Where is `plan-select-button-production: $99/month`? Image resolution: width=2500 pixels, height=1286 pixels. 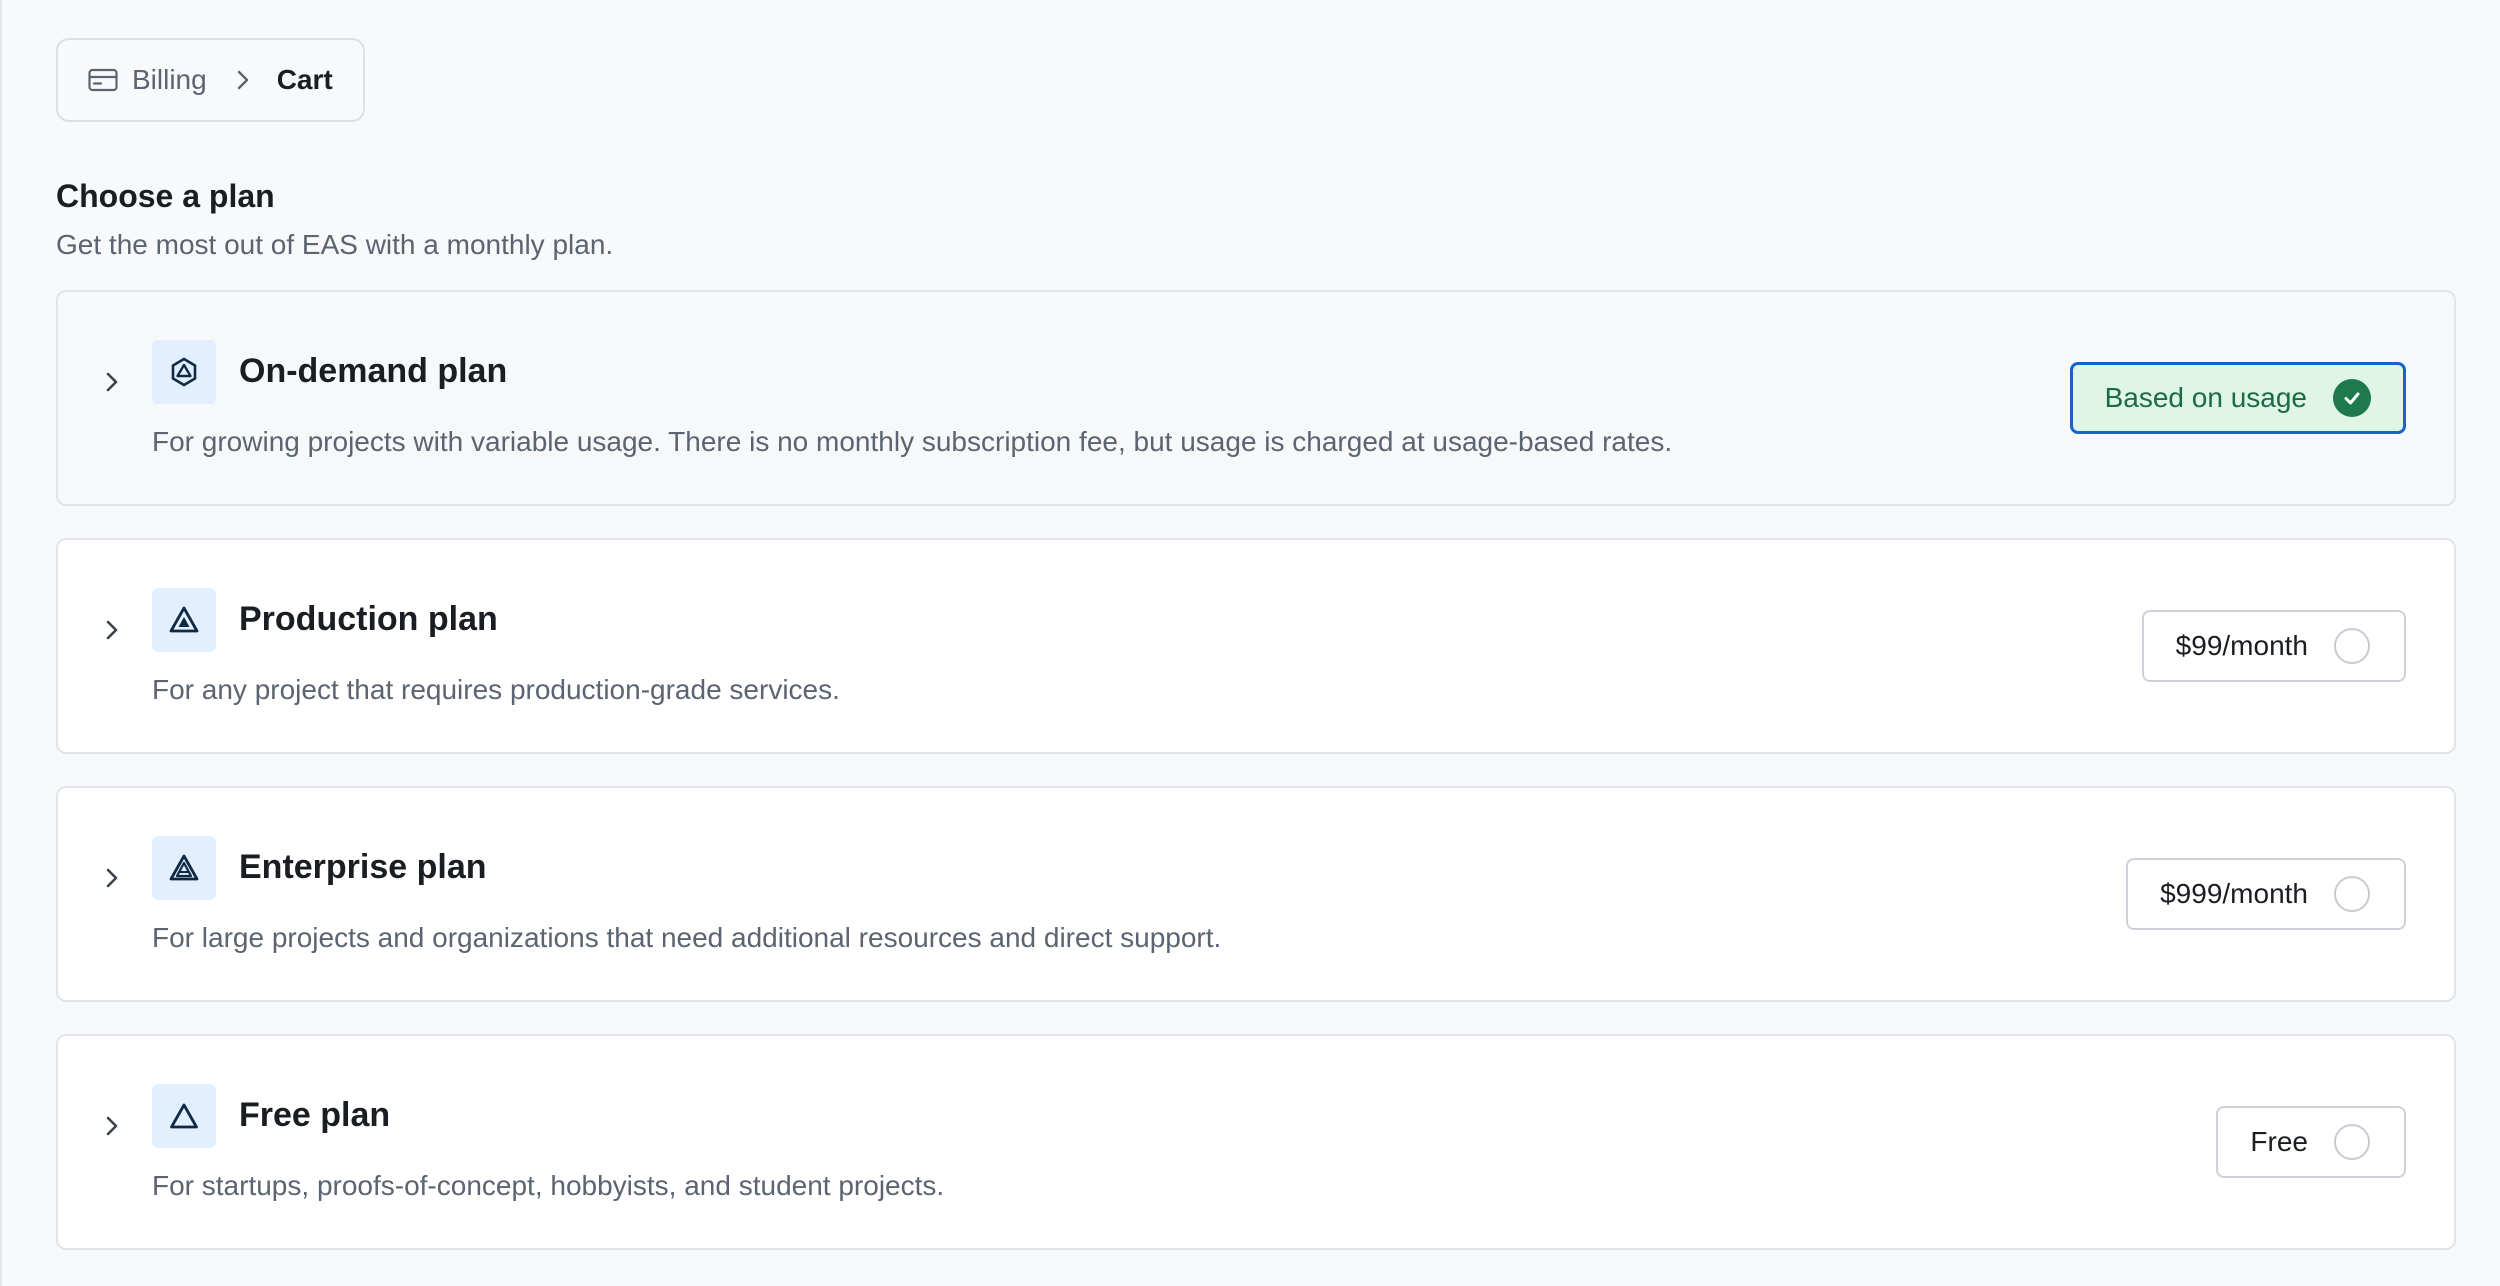
plan-select-button-production: $99/month is located at coordinates (2273, 646).